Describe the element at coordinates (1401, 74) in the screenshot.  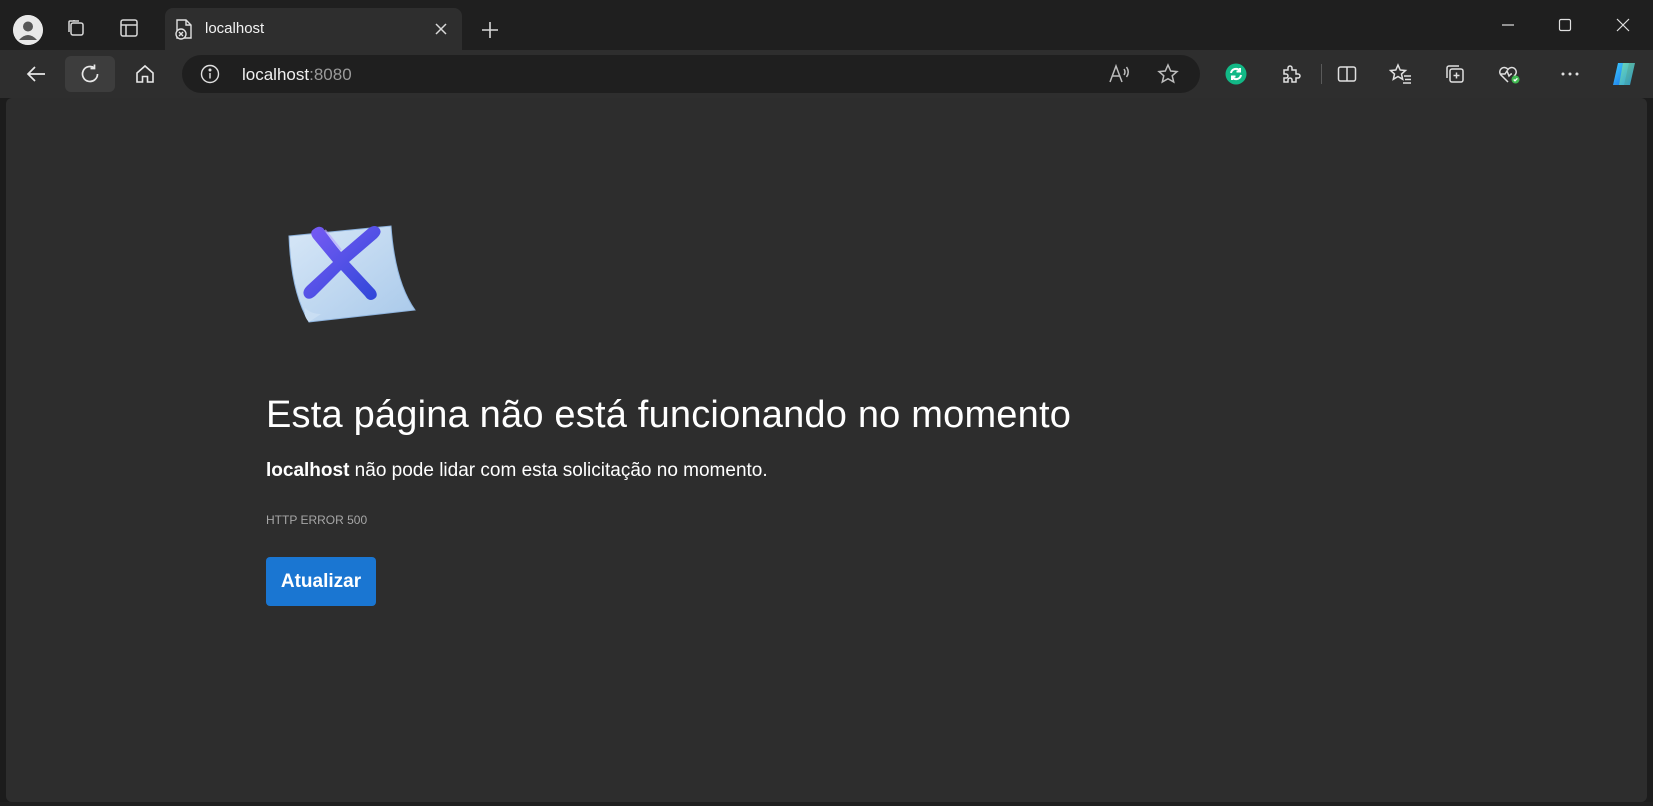
I see `favorites-icon` at that location.